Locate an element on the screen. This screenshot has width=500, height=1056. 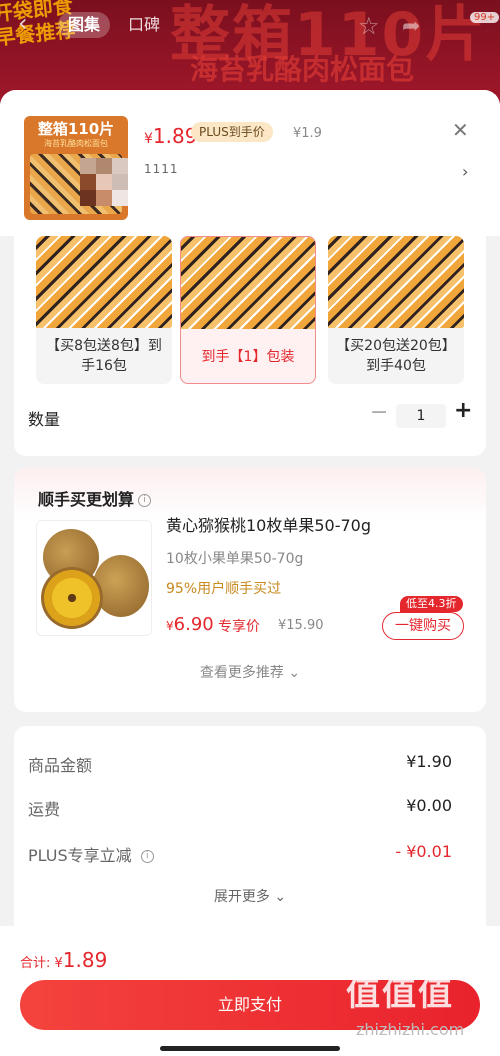
selected-spec: 1111 is located at coordinates (161, 169).